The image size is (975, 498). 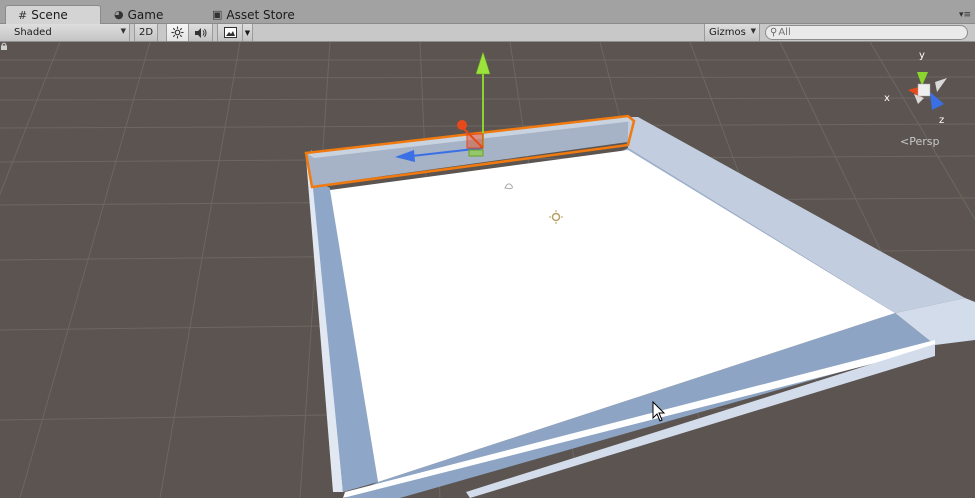 What do you see at coordinates (475, 141) in the screenshot?
I see `xy-plane-handle` at bounding box center [475, 141].